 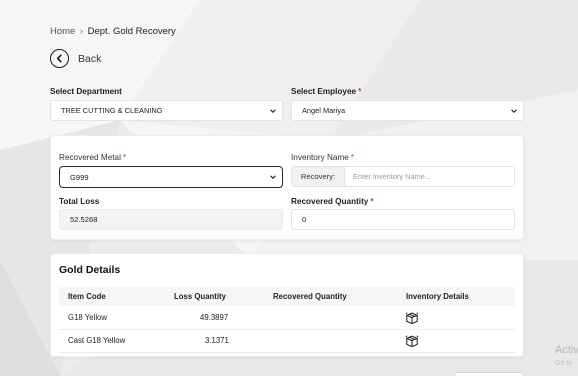 What do you see at coordinates (437, 296) in the screenshot?
I see `column-header: Inventory Details` at bounding box center [437, 296].